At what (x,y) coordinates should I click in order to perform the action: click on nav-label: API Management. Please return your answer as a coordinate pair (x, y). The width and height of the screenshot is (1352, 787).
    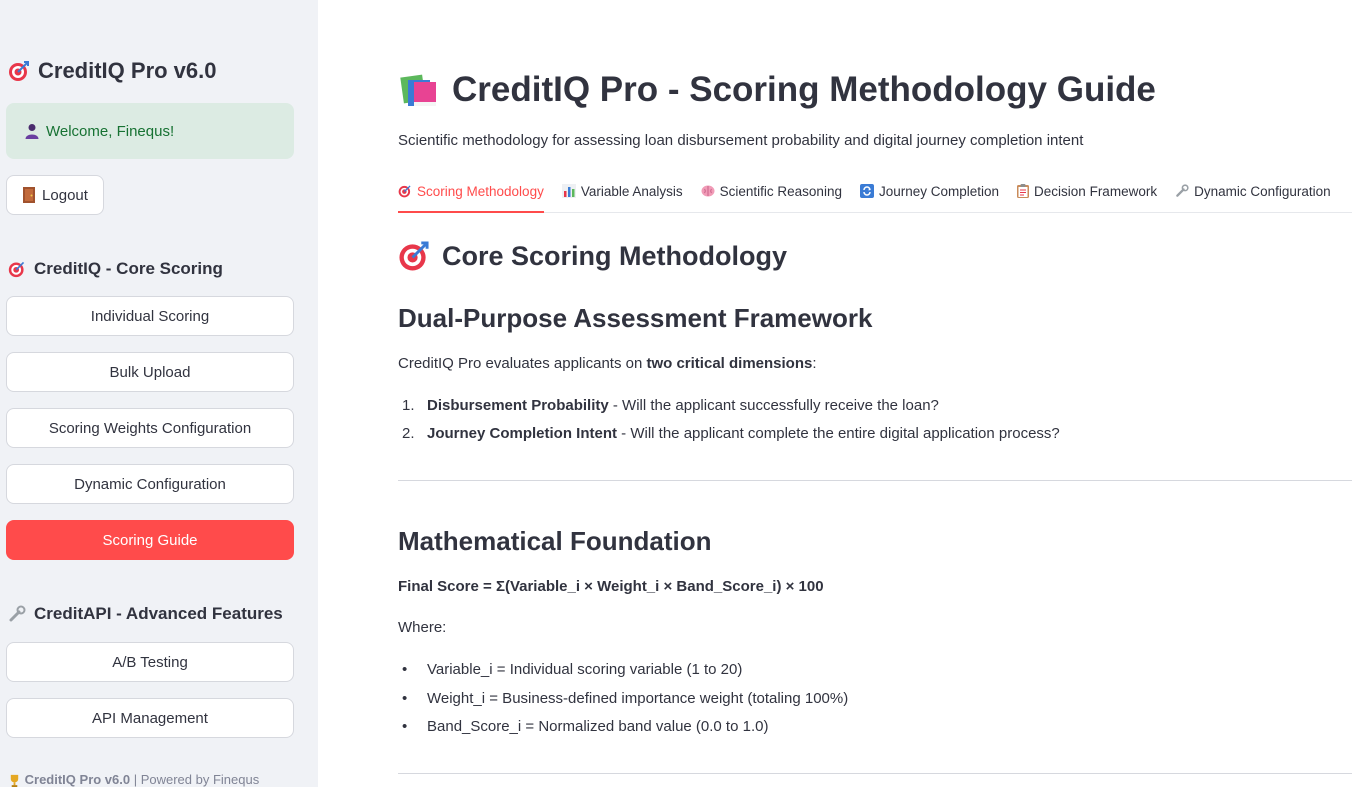
    Looking at the image, I should click on (150, 718).